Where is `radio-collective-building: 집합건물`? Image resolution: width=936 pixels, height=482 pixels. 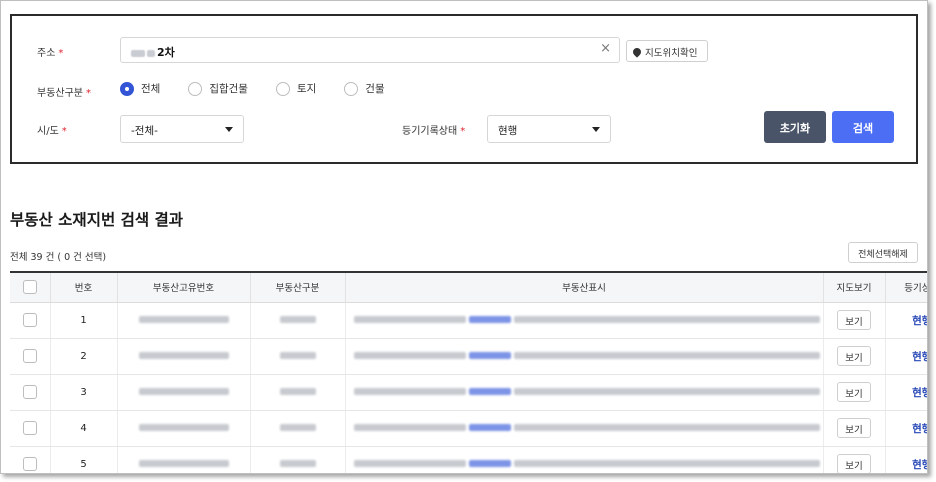 radio-collective-building: 집합건물 is located at coordinates (218, 88).